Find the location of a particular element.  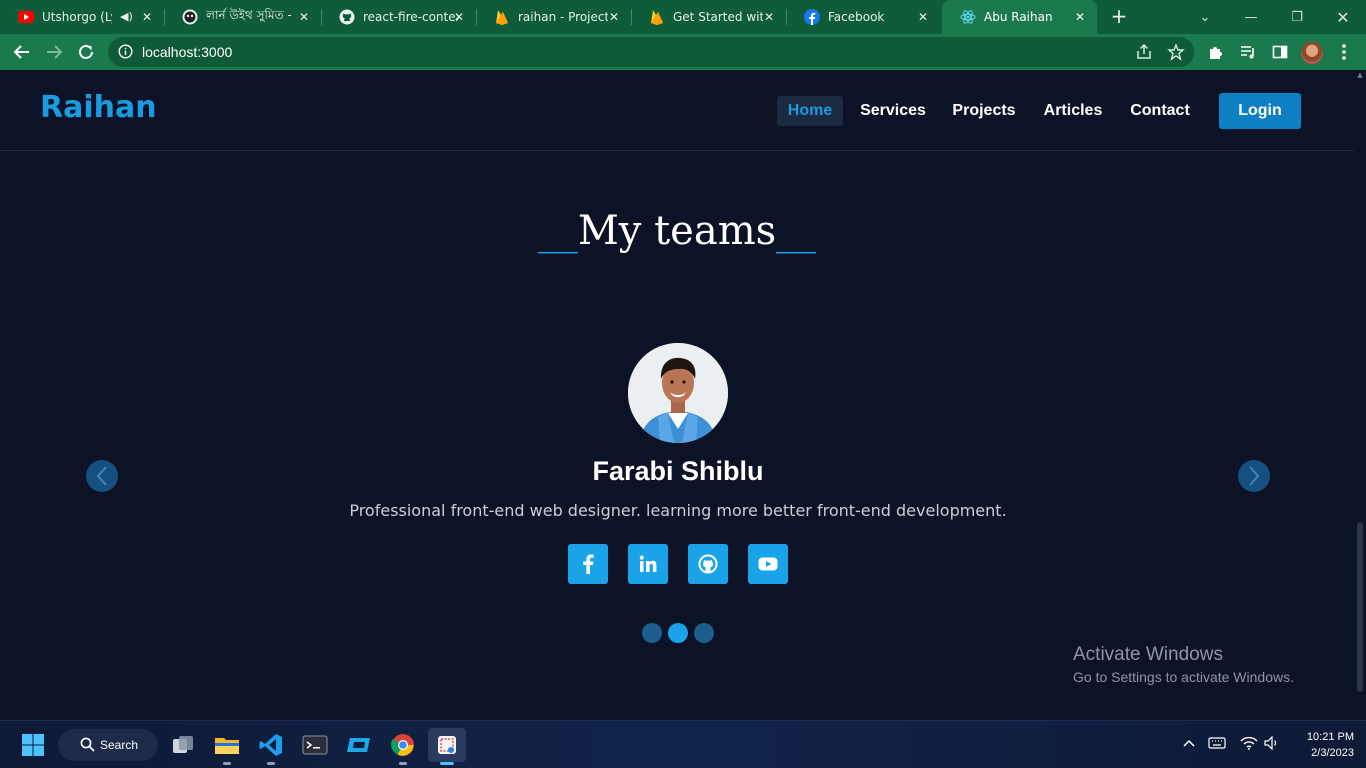

chrome-menu-icon is located at coordinates (1344, 52).